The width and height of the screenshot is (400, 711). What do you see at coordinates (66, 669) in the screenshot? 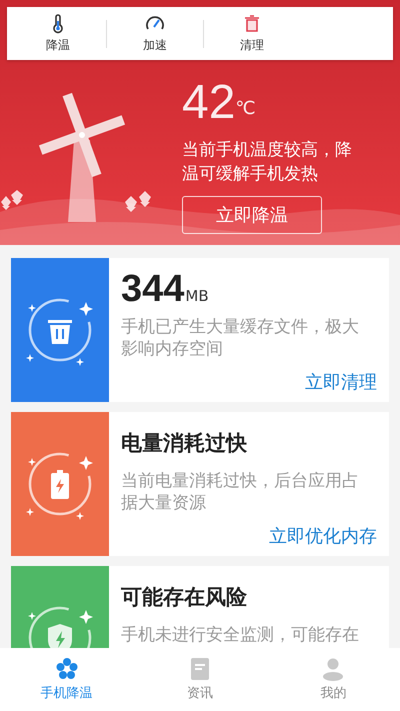
I see `flower-icon` at bounding box center [66, 669].